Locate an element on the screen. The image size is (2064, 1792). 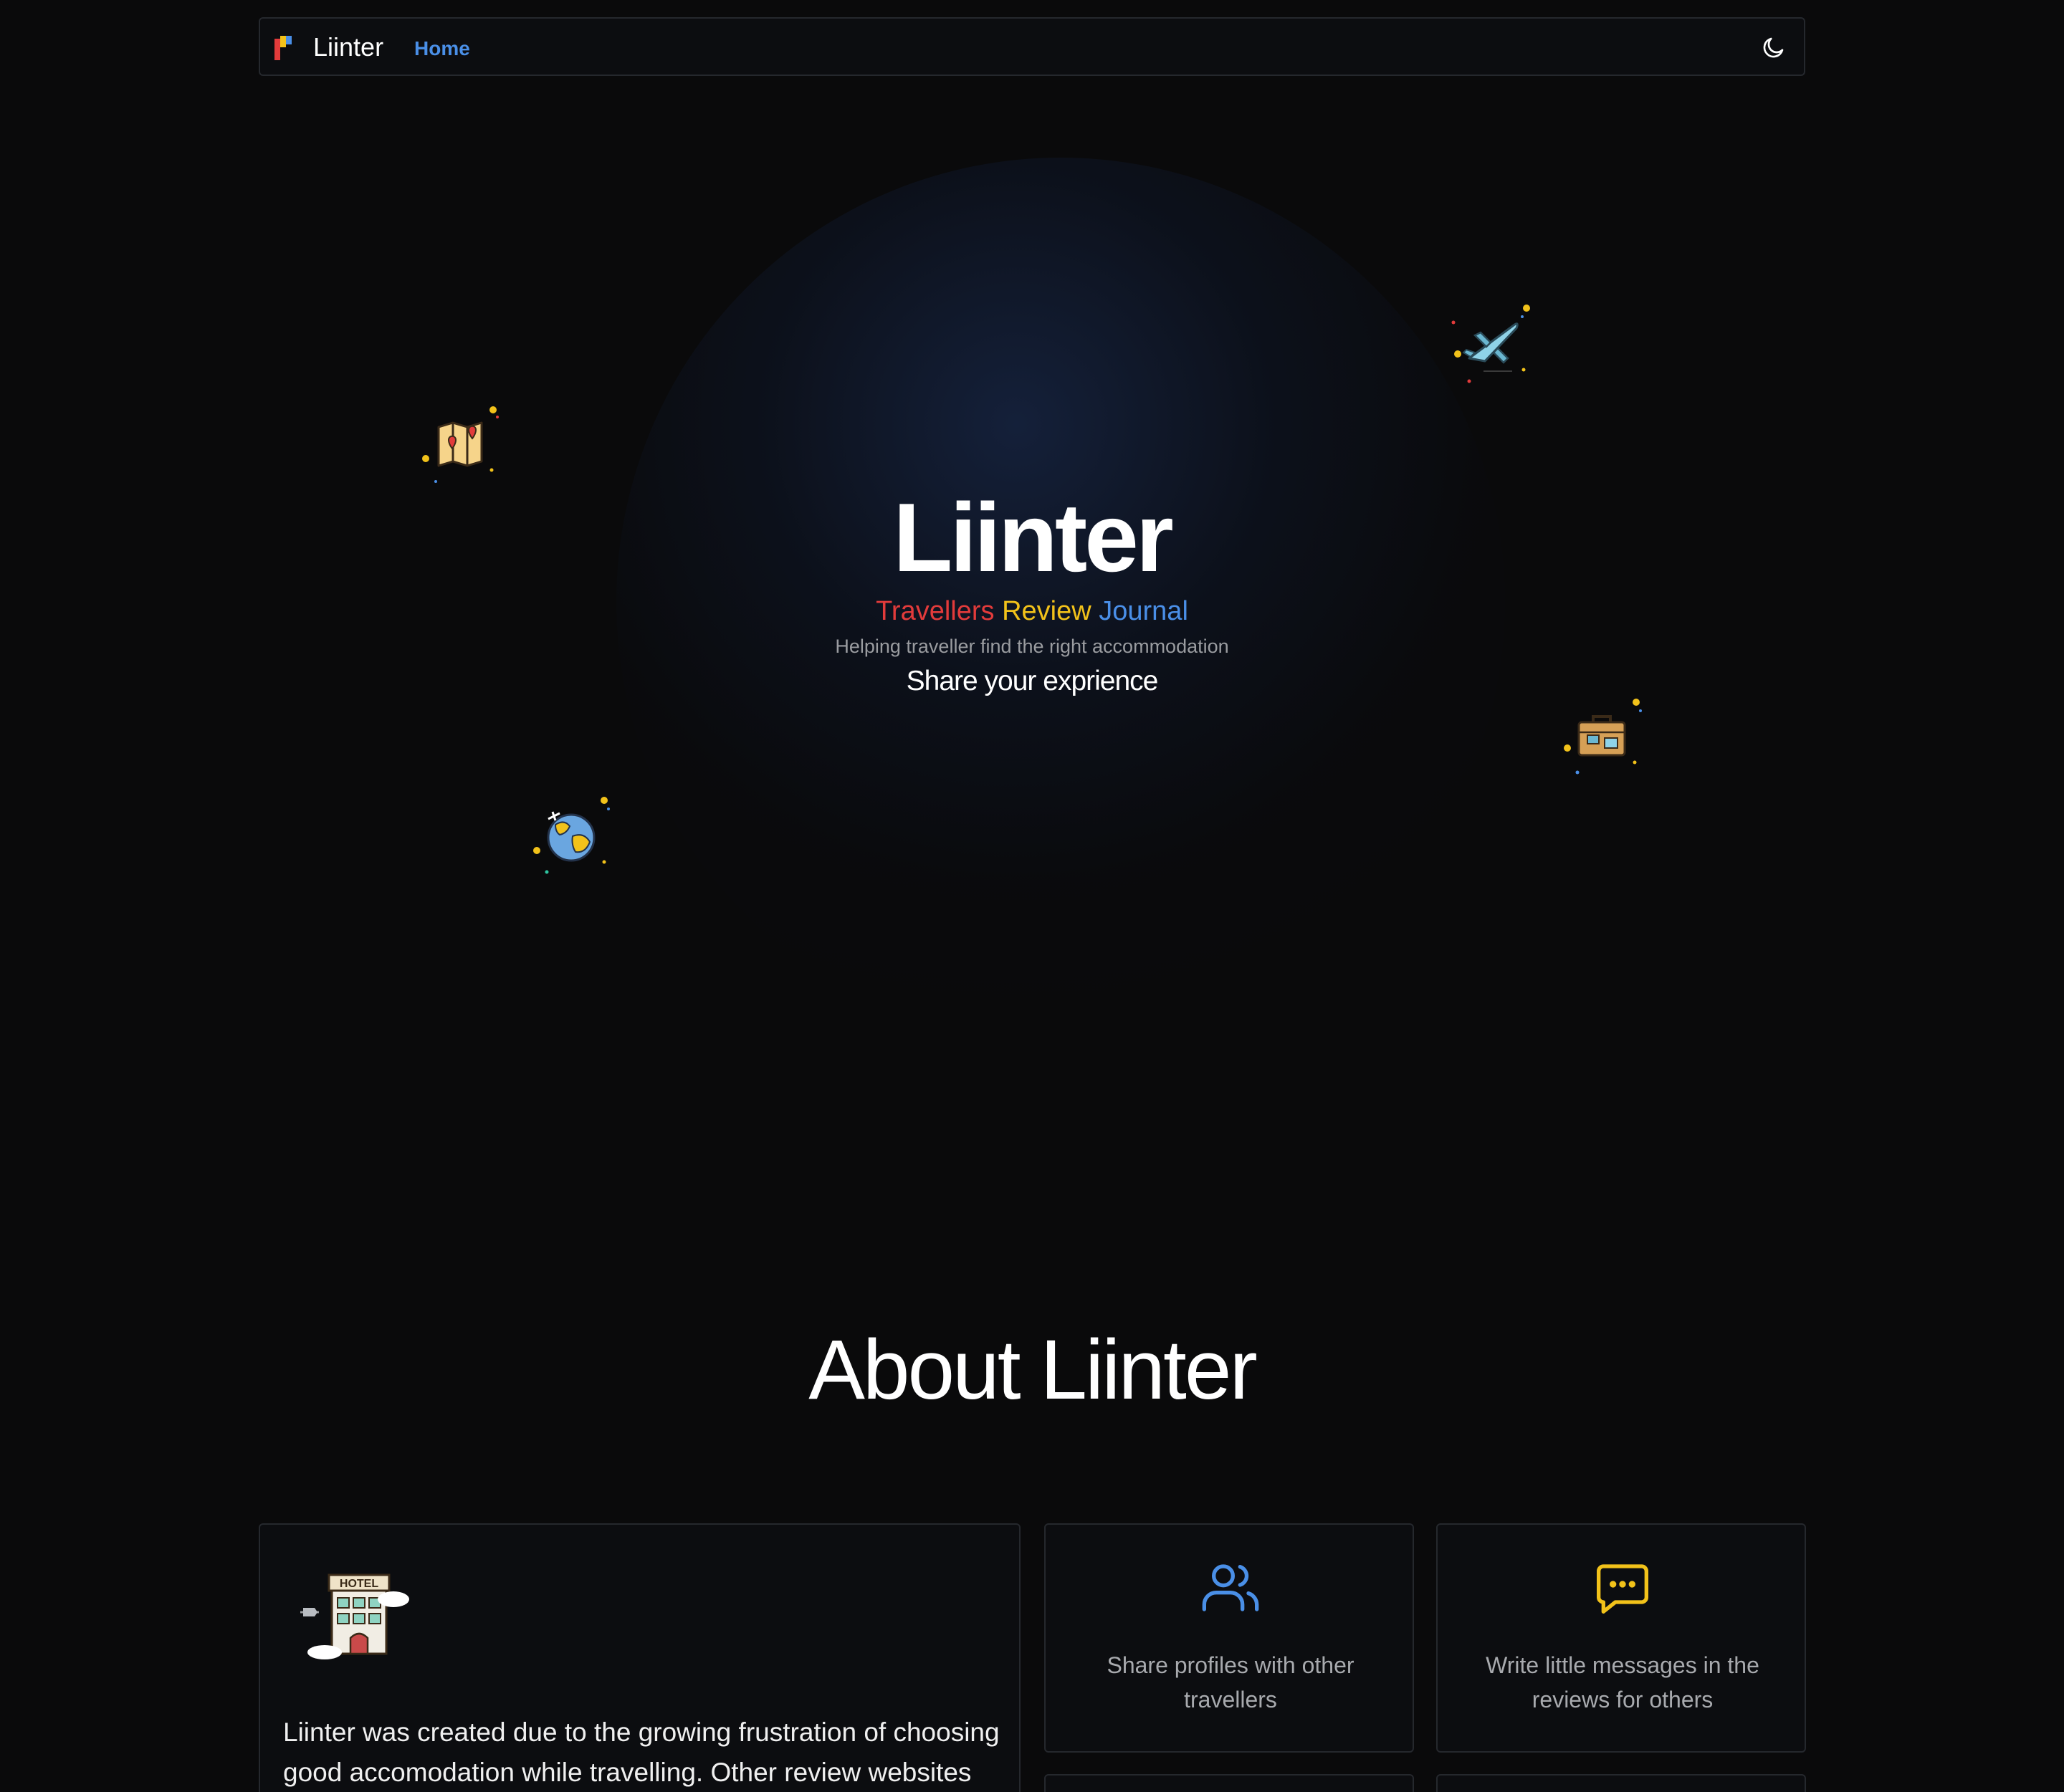
map-icon is located at coordinates (460, 444).